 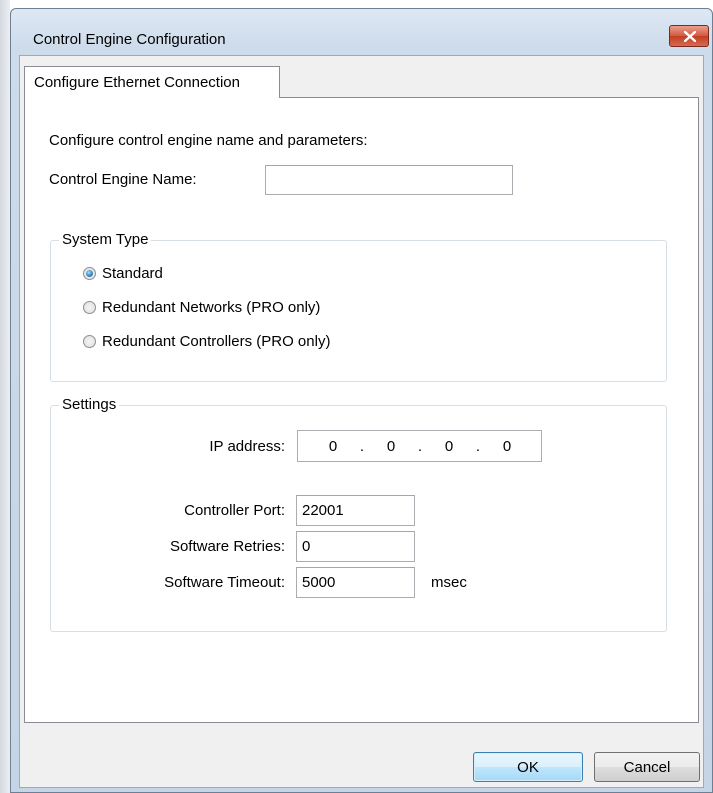 What do you see at coordinates (247, 446) in the screenshot?
I see `ip-address-label: IP address:` at bounding box center [247, 446].